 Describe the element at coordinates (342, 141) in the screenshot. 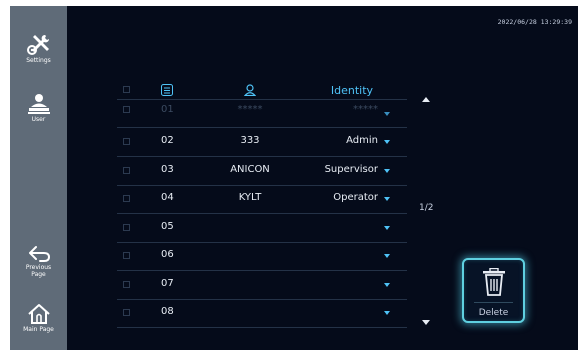

I see `identity-value: Admin` at that location.